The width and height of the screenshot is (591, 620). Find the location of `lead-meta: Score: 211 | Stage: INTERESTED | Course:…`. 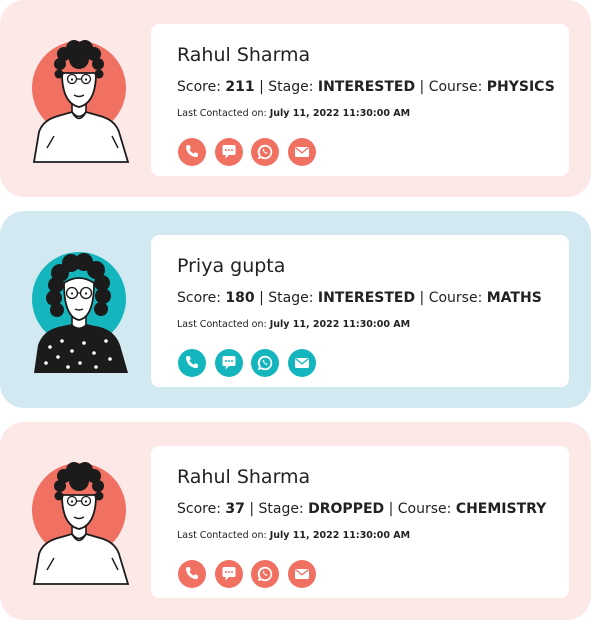

lead-meta: Score: 211 | Stage: INTERESTED | Course:… is located at coordinates (366, 87).